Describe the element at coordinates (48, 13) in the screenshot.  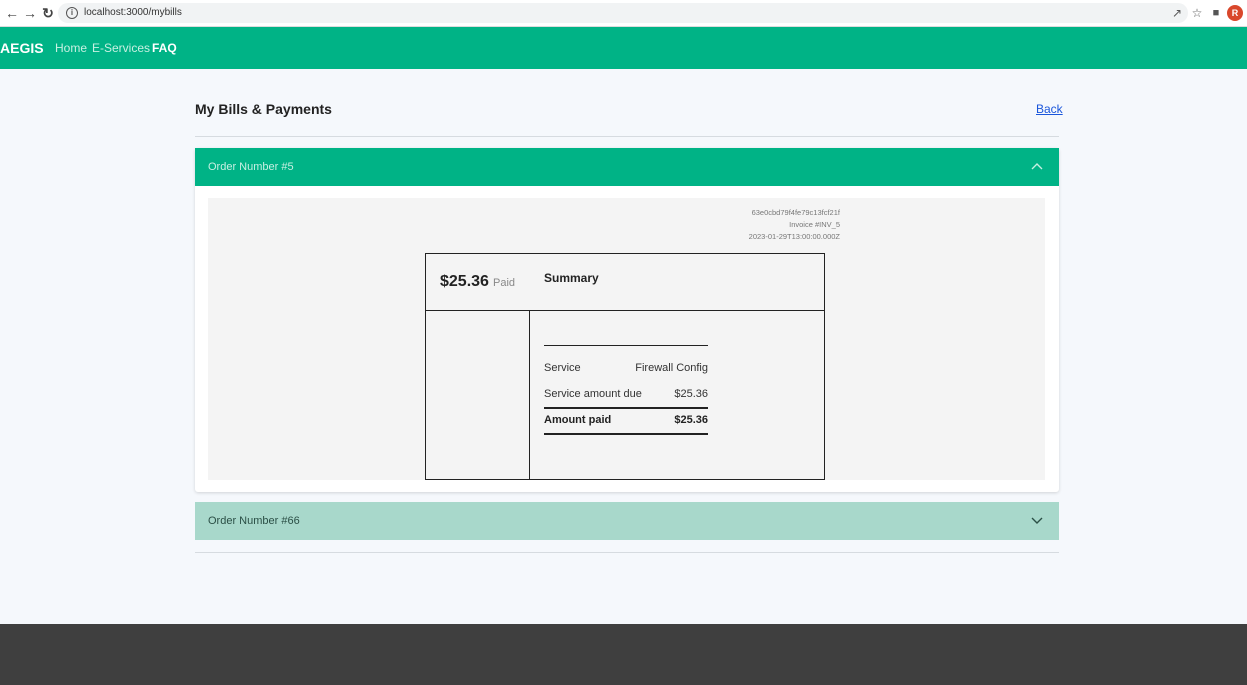
I see `reload-icon: ↻` at that location.